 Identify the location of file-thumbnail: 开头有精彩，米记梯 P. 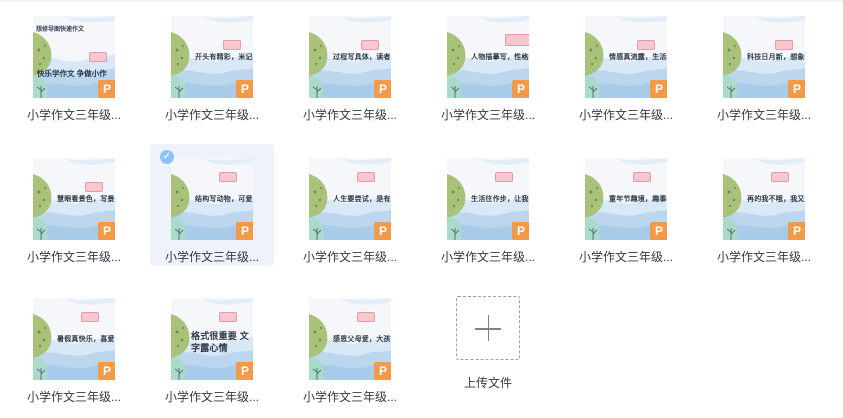
(212, 57).